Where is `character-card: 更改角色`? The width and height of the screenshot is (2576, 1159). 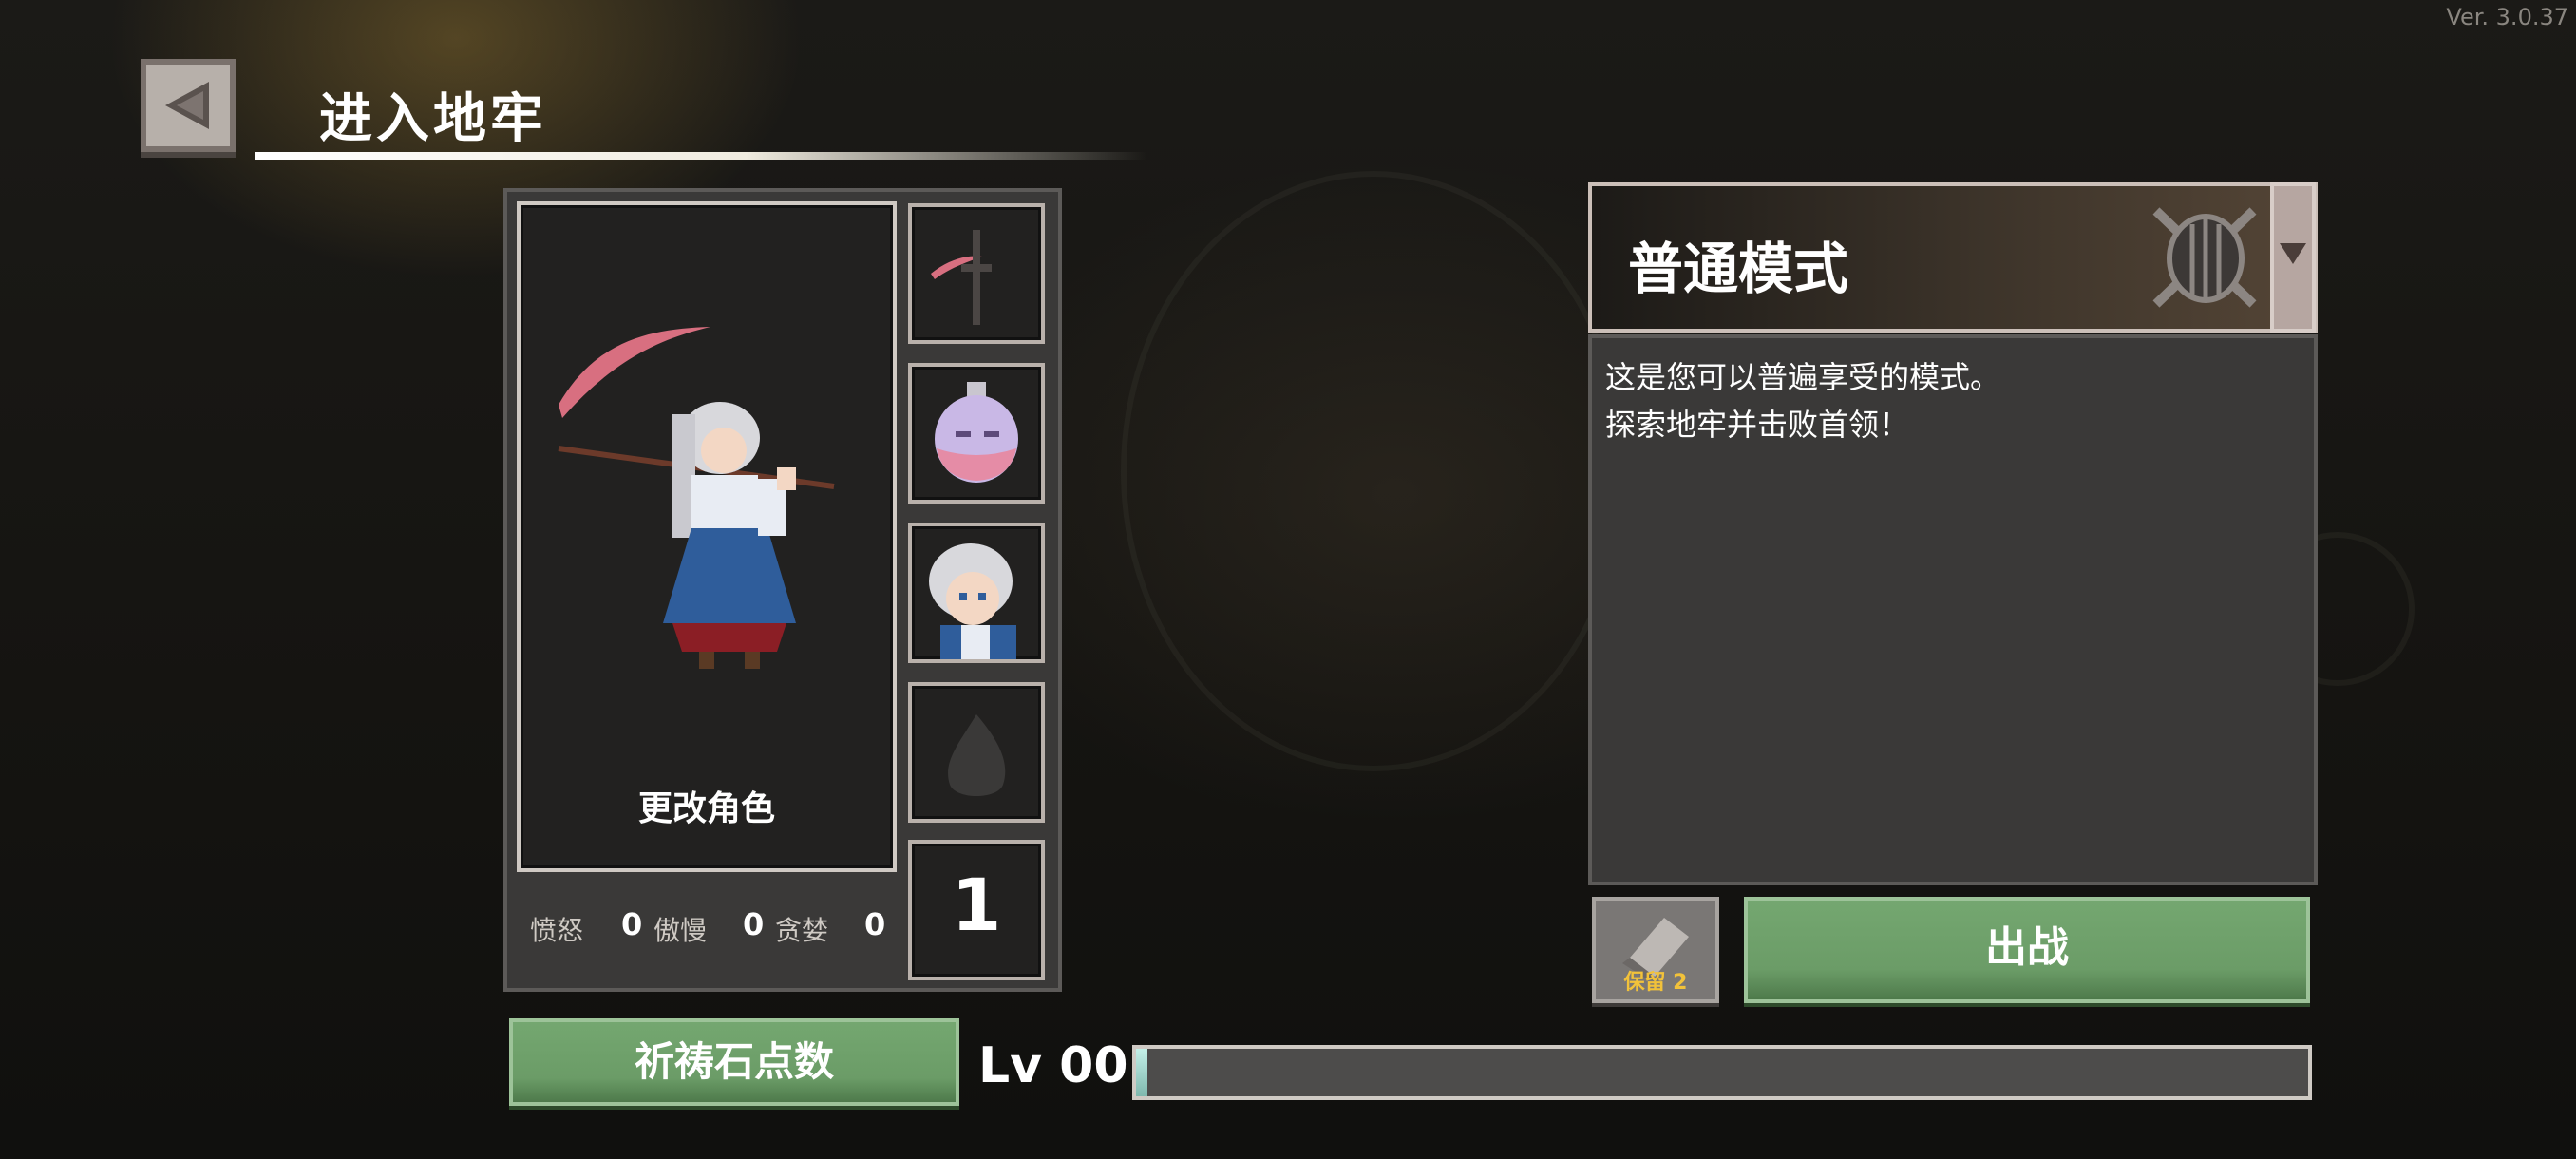
character-card: 更改角色 is located at coordinates (707, 536).